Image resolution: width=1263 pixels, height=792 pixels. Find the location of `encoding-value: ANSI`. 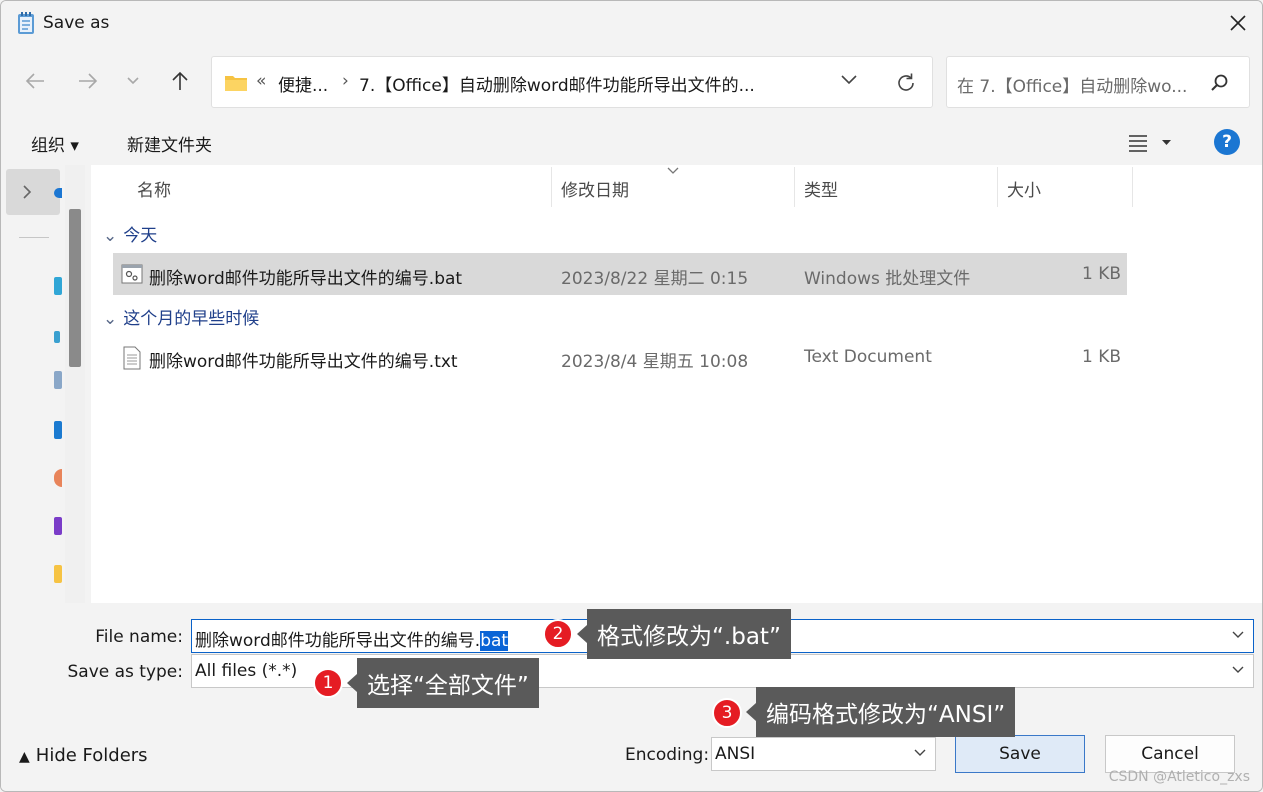

encoding-value: ANSI is located at coordinates (735, 754).